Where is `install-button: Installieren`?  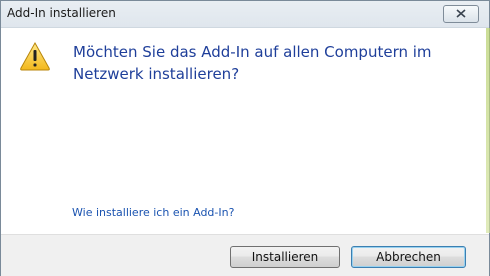 install-button: Installieren is located at coordinates (285, 257).